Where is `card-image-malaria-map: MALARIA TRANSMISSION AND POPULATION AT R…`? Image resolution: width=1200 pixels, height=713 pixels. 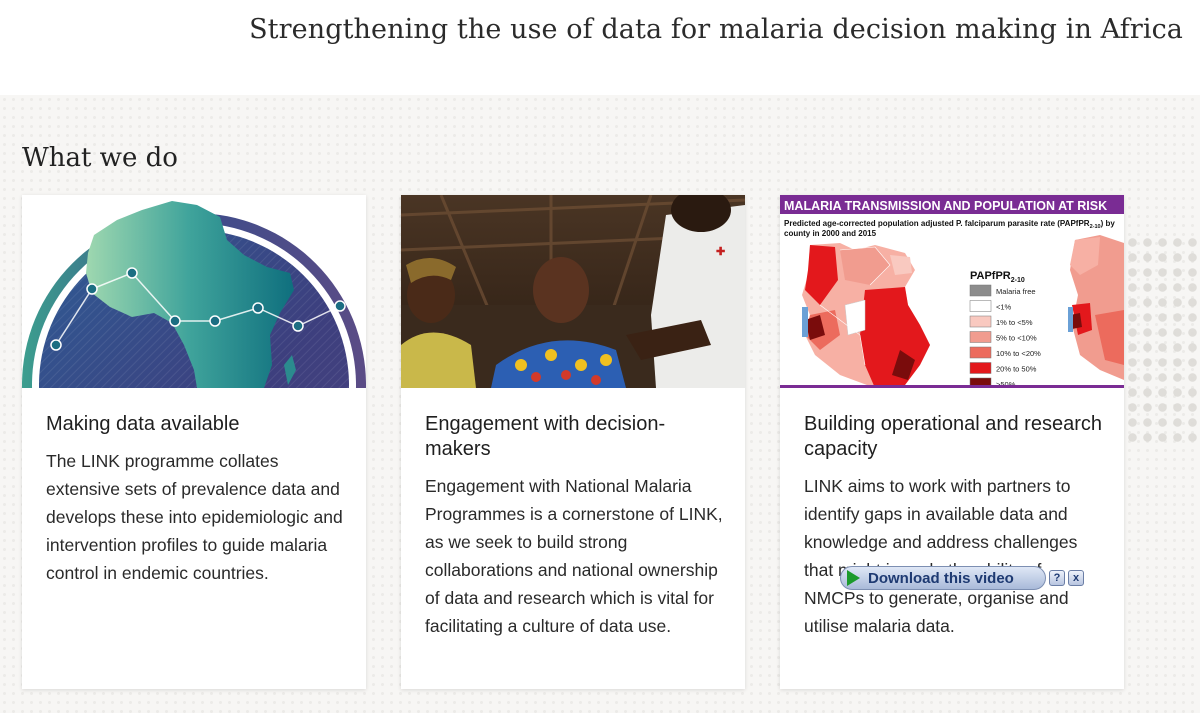 card-image-malaria-map: MALARIA TRANSMISSION AND POPULATION AT R… is located at coordinates (952, 291).